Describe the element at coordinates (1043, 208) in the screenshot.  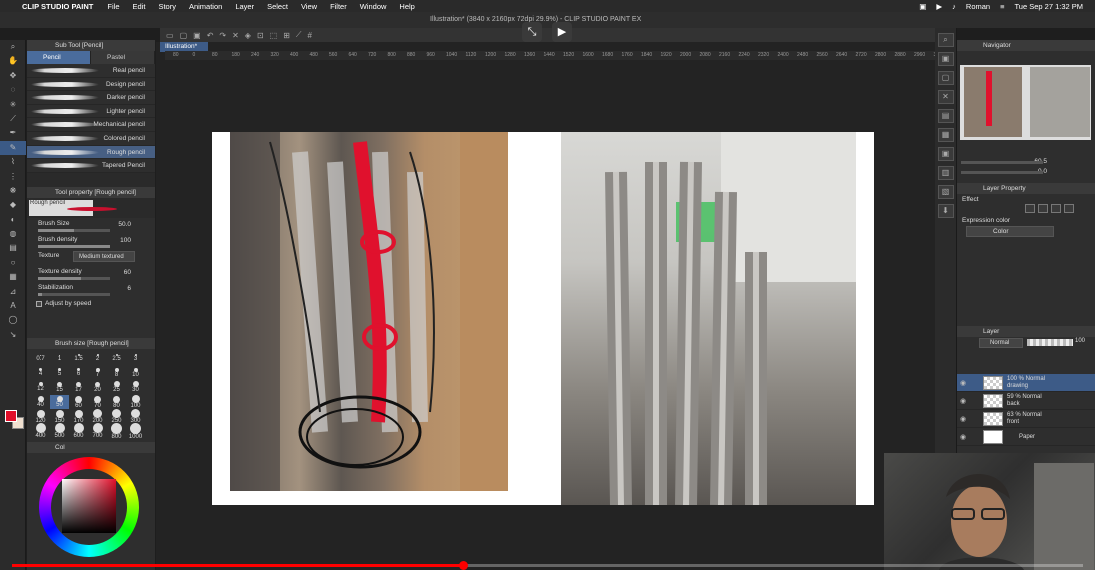
I see `effect-tone-icon` at that location.